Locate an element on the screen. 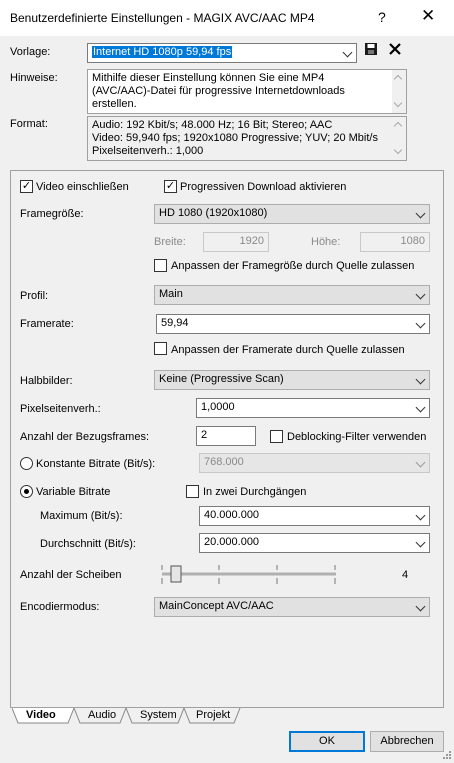 This screenshot has height=763, width=454. two-pass-checkbox is located at coordinates (192, 491).